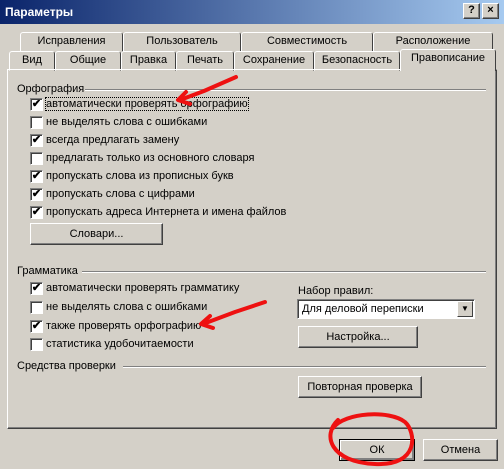 This screenshot has height=469, width=504. I want to click on tab-user: Пользователь, so click(182, 42).